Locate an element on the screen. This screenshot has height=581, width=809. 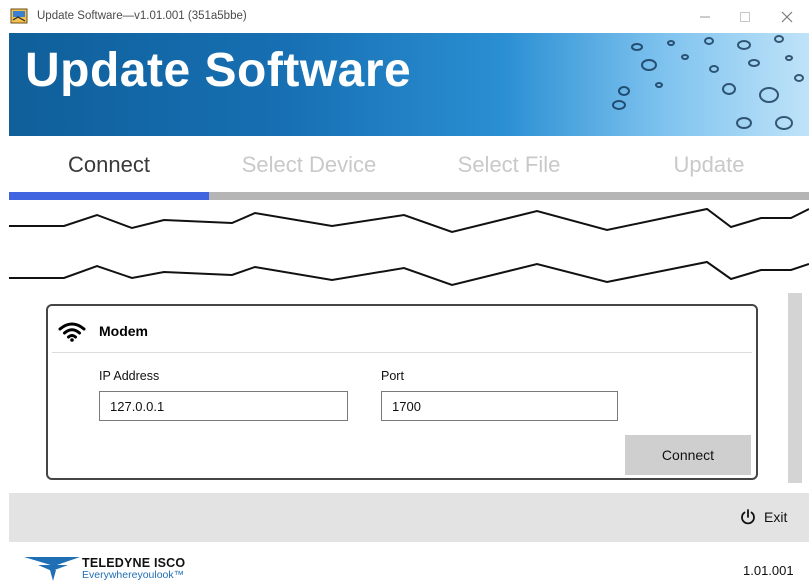
logo-brand: TELEDYNE ISCO is located at coordinates (134, 563).